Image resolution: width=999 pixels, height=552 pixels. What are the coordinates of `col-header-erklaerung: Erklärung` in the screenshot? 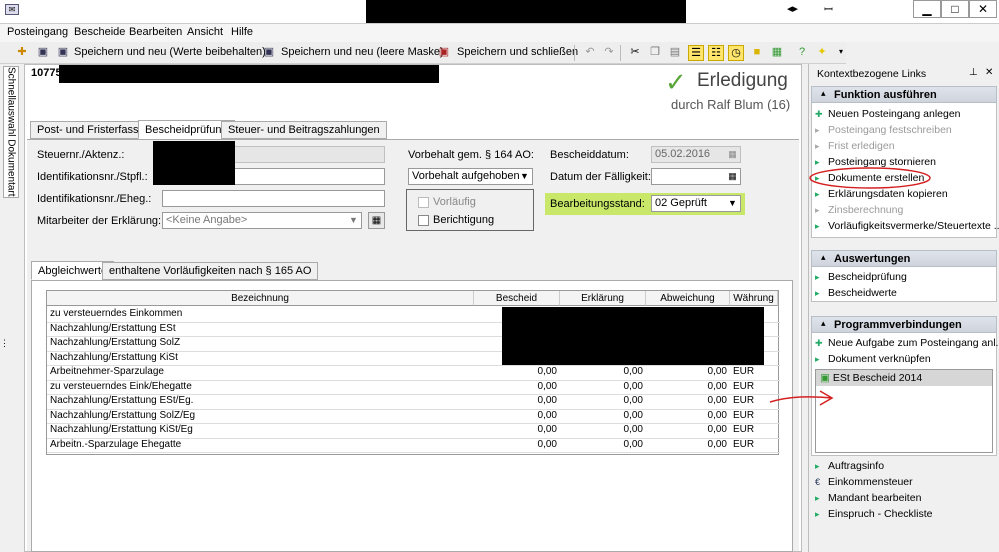 It's located at (603, 298).